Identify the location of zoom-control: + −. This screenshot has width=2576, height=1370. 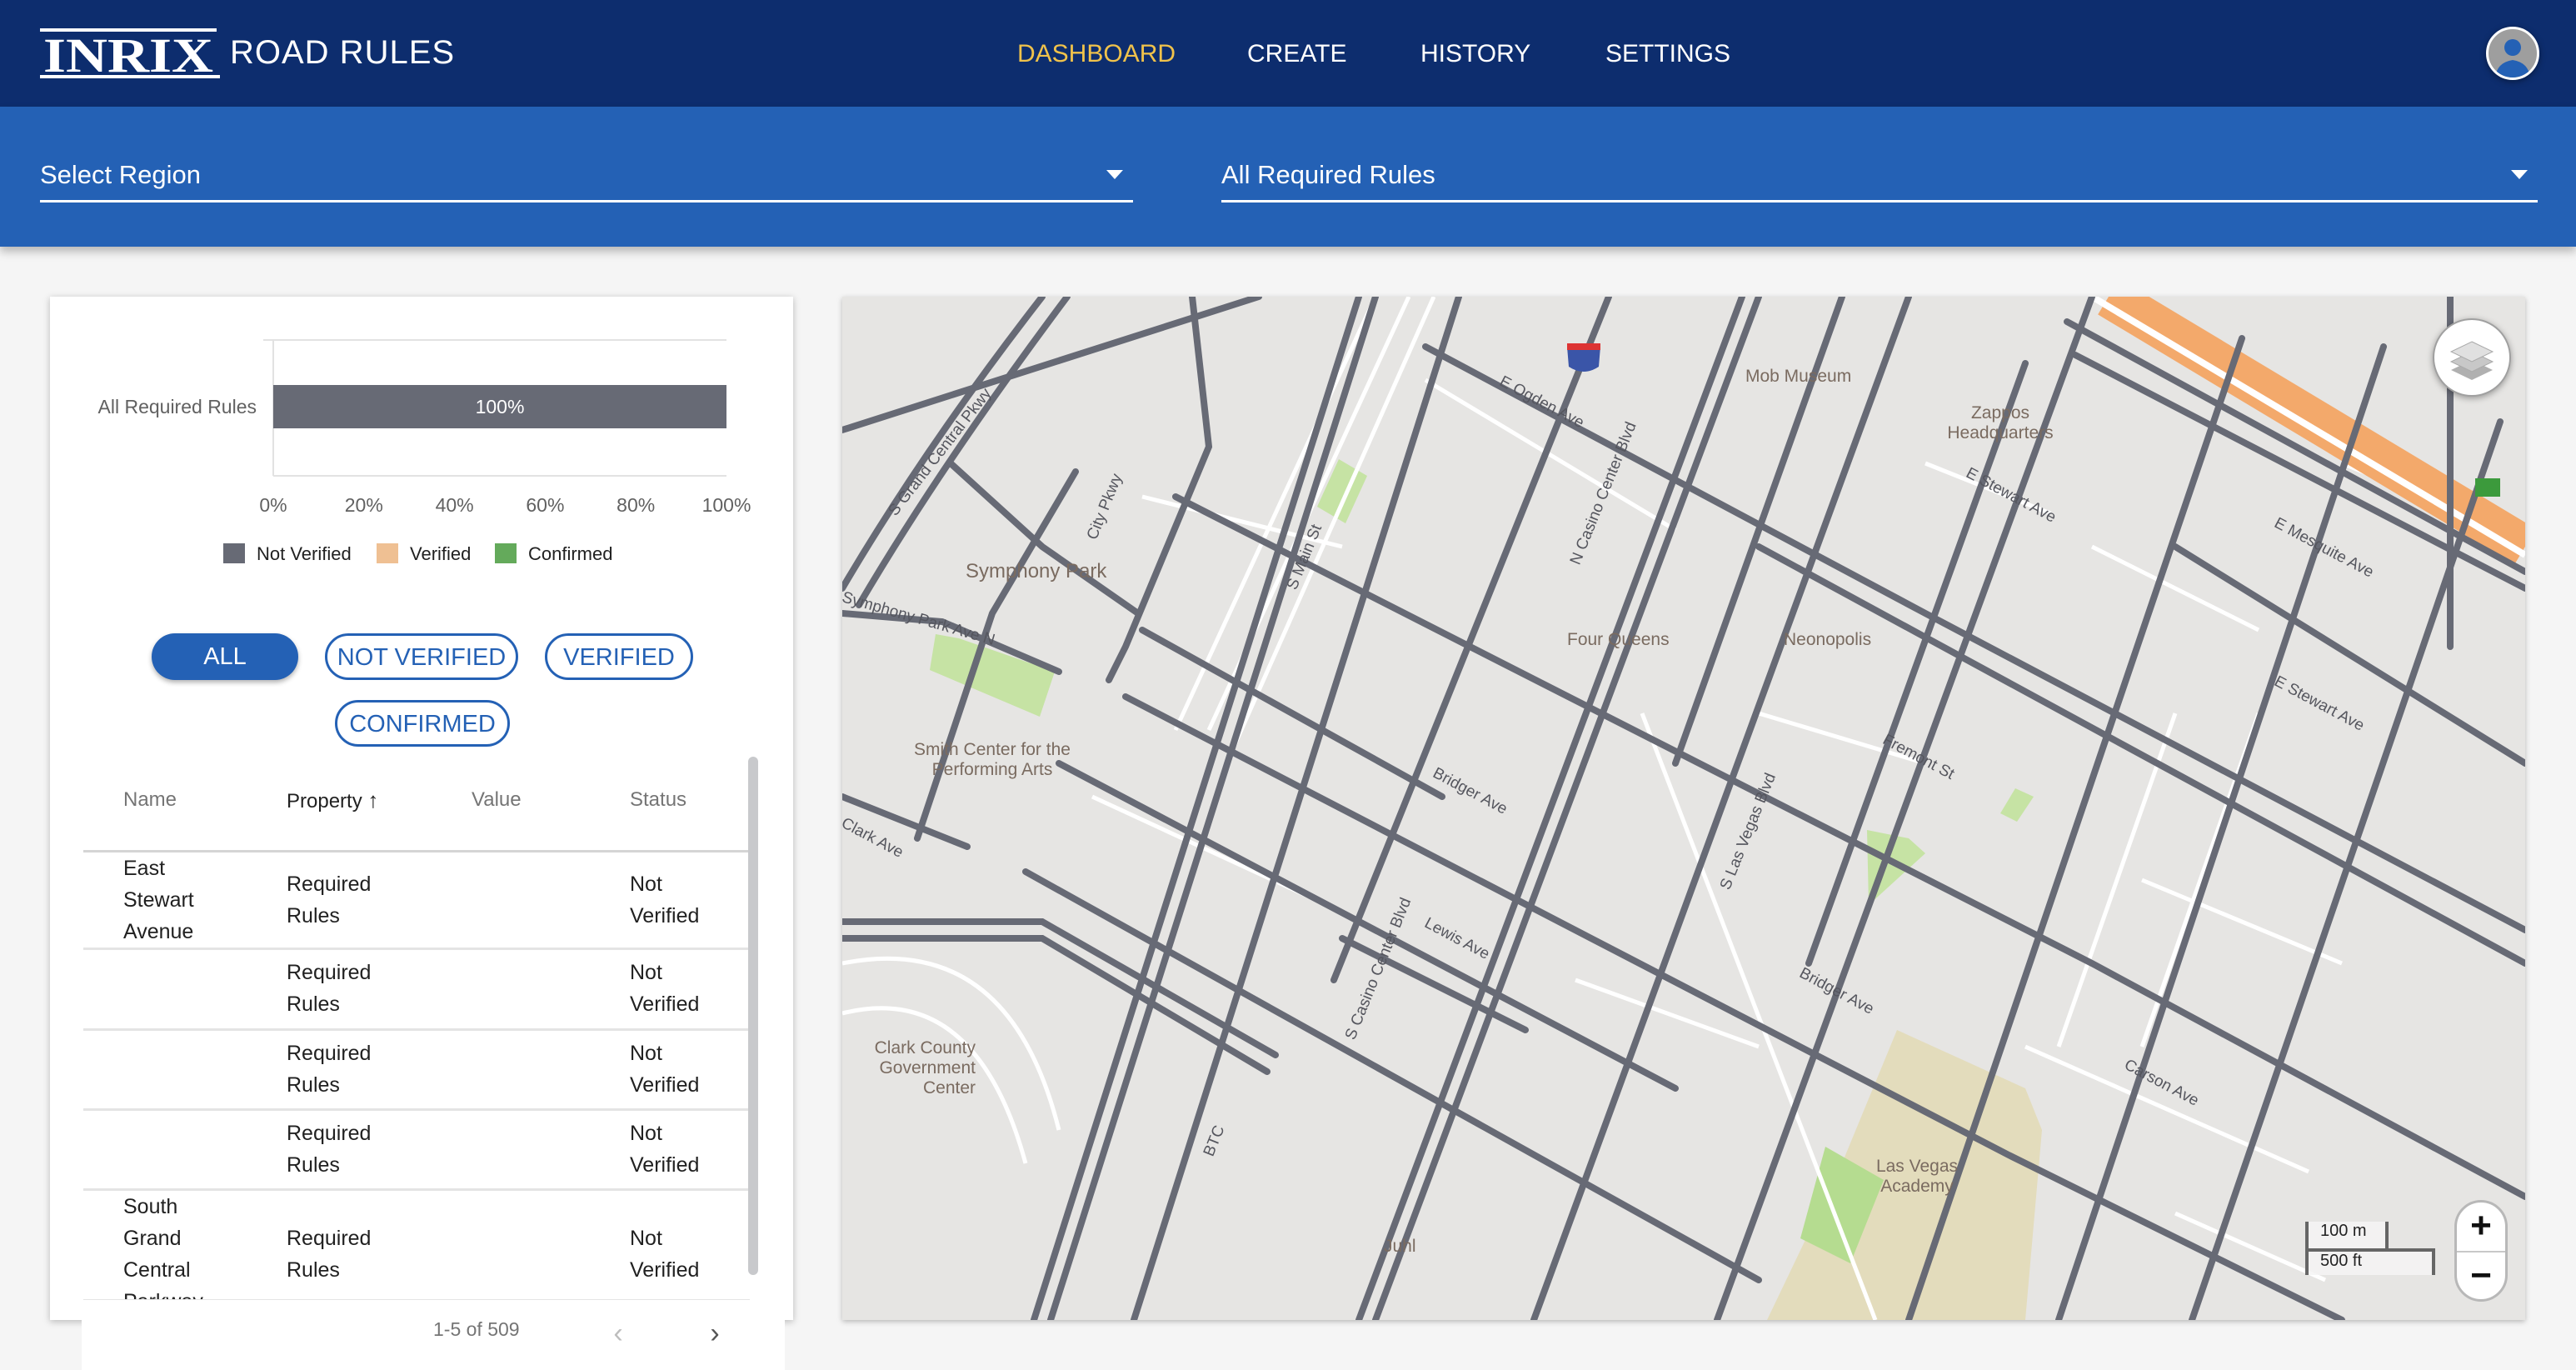
(2481, 1251).